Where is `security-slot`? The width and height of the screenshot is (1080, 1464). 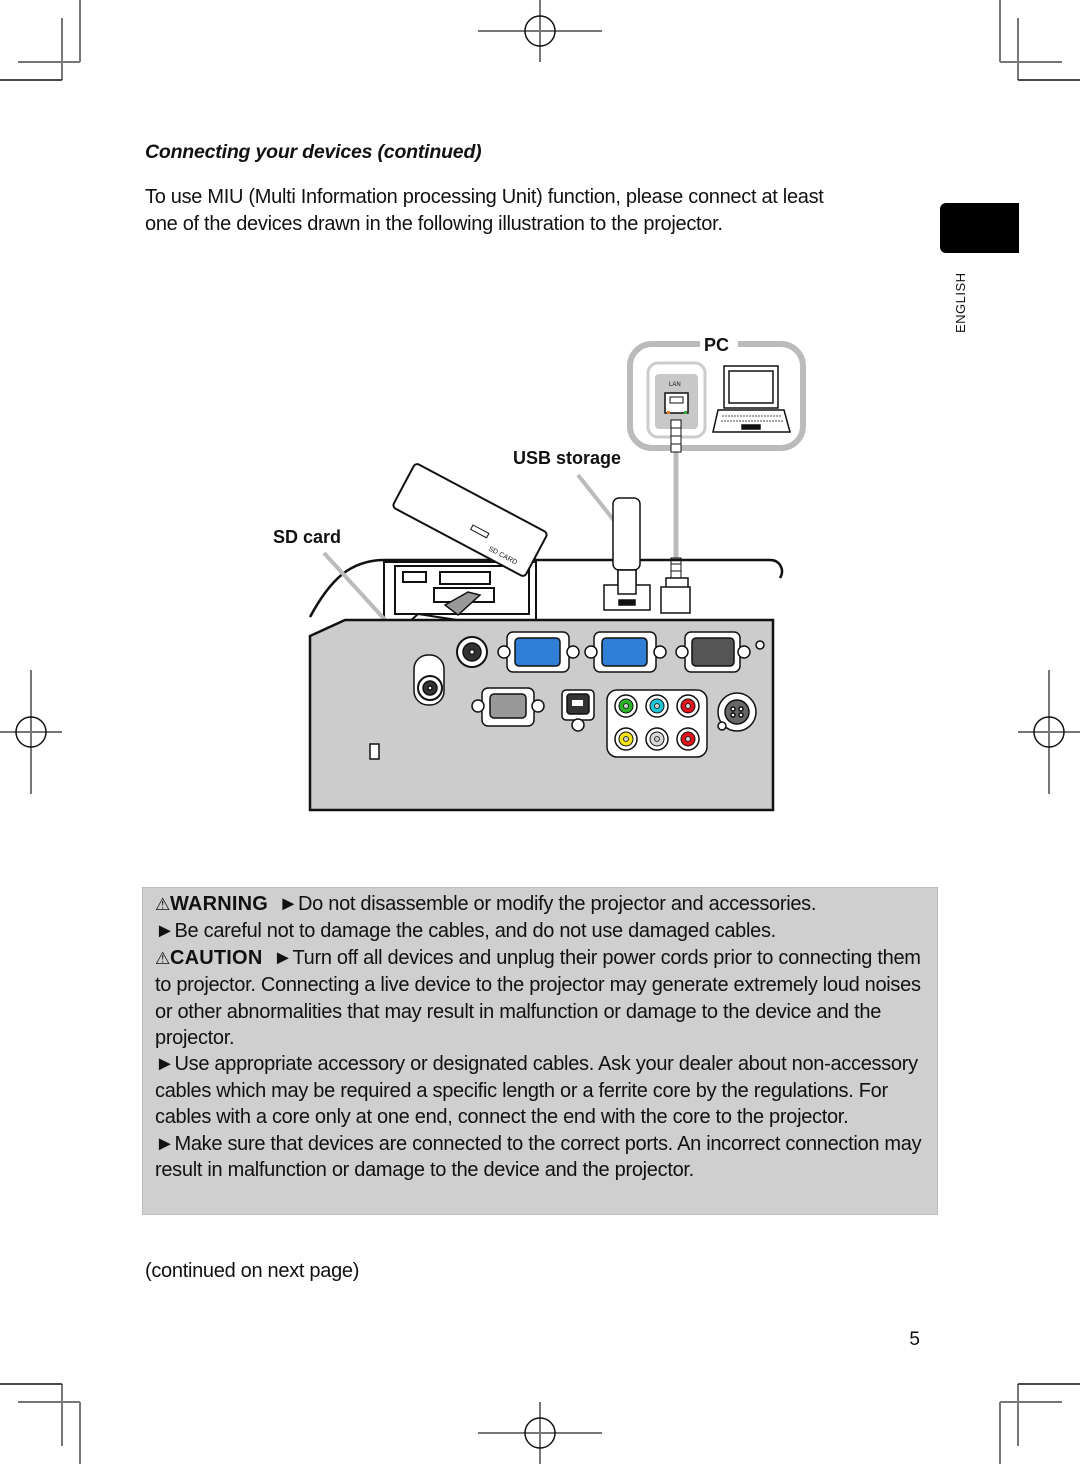
security-slot is located at coordinates (374, 751).